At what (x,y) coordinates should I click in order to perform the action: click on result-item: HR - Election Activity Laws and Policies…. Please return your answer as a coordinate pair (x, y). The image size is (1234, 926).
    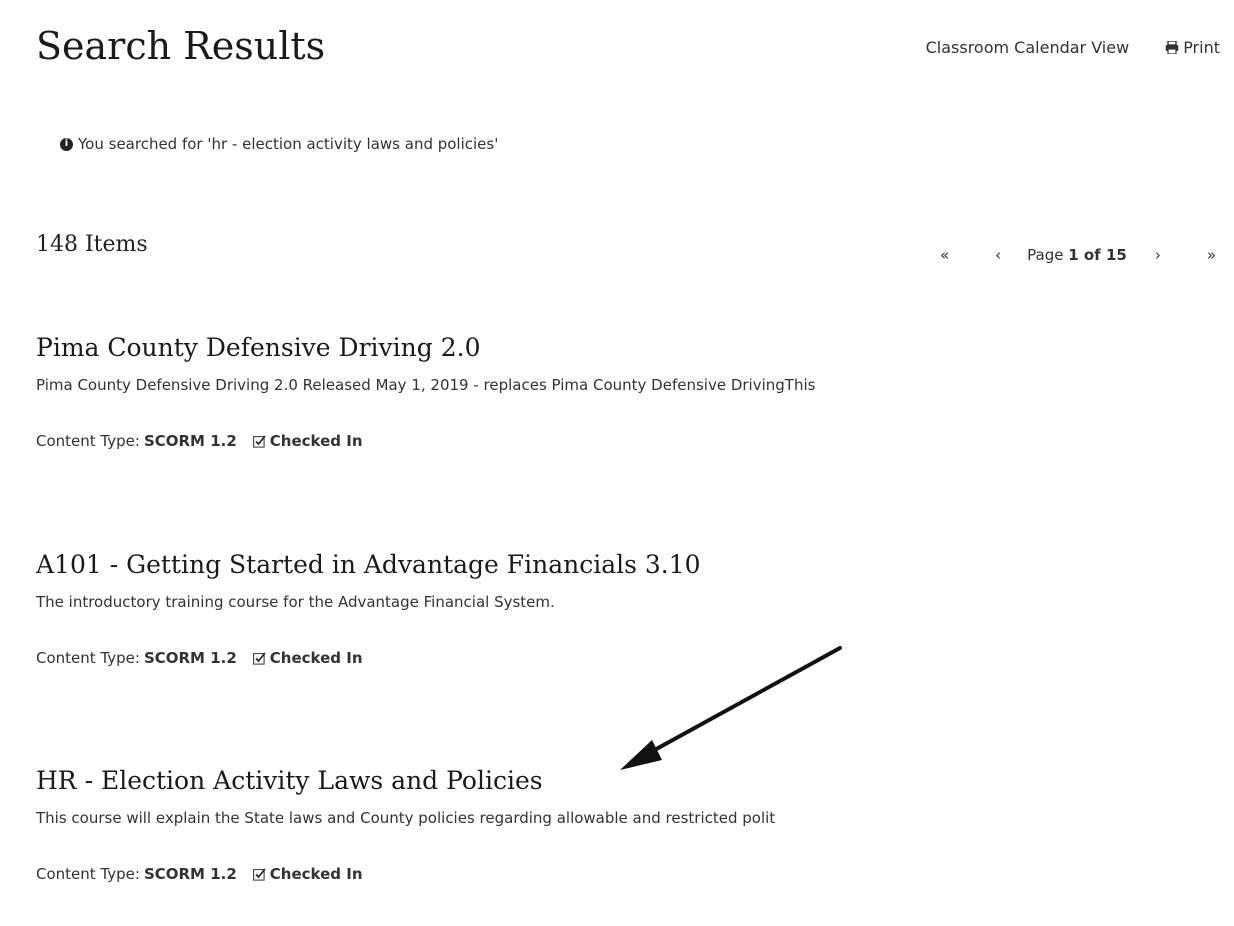
    Looking at the image, I should click on (611, 824).